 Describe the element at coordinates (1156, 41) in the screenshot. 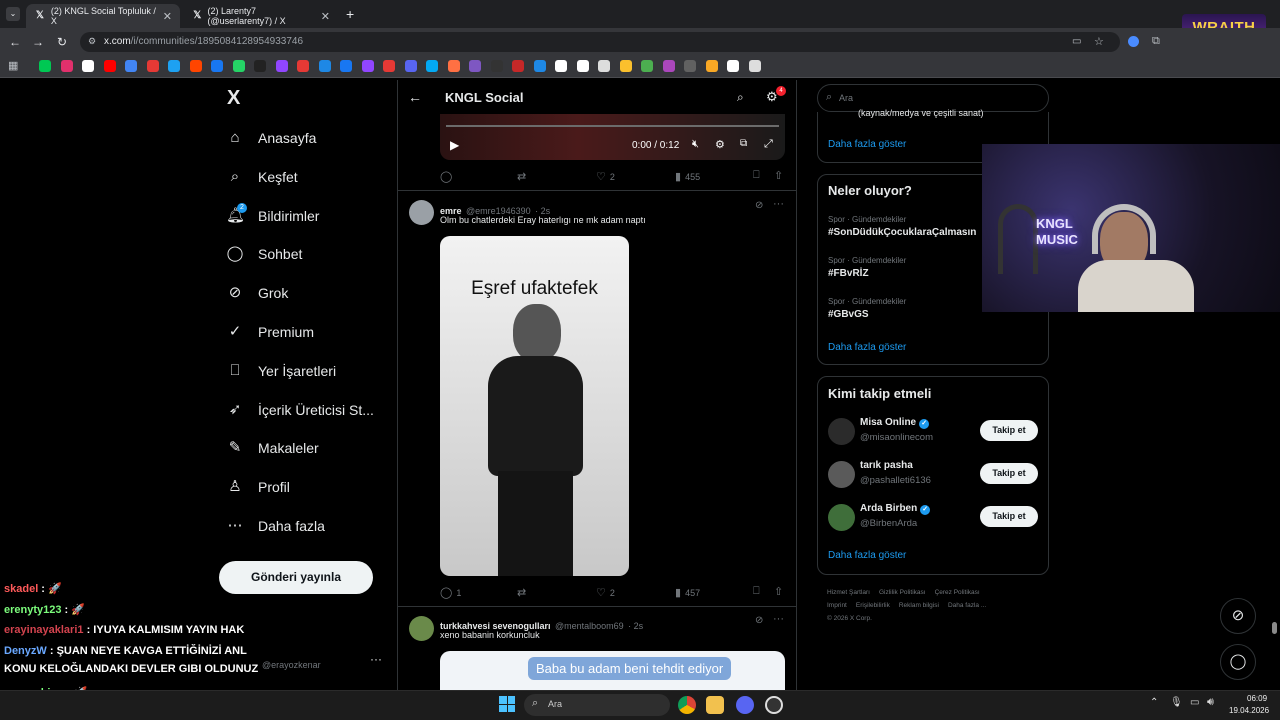

I see `extensions-puzzle-icon: ⧉` at that location.